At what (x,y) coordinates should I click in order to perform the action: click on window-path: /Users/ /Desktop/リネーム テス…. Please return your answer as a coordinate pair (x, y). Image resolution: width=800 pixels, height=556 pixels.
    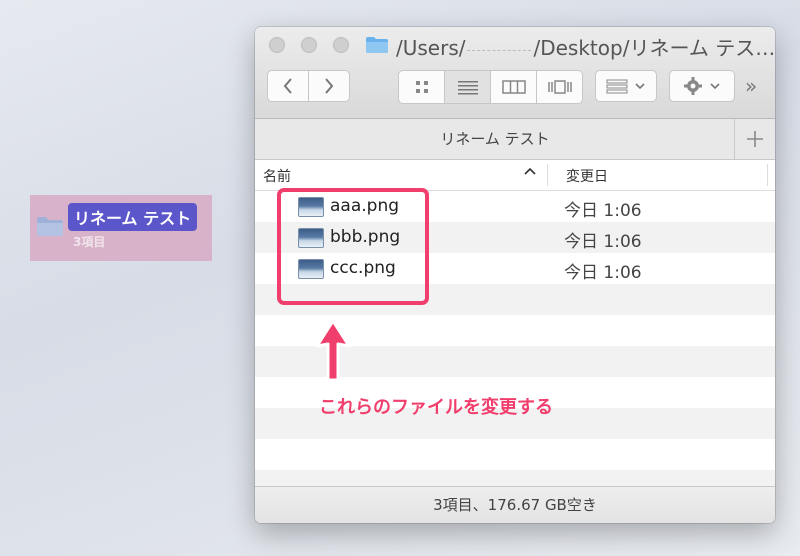
    Looking at the image, I should click on (585, 46).